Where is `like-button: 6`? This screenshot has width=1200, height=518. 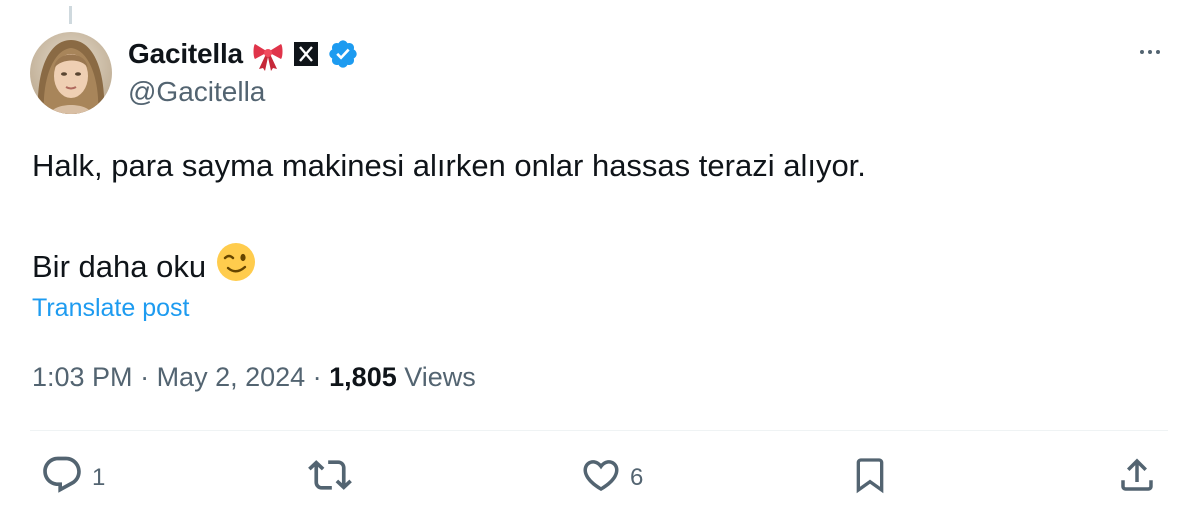
like-button: 6 is located at coordinates (611, 478).